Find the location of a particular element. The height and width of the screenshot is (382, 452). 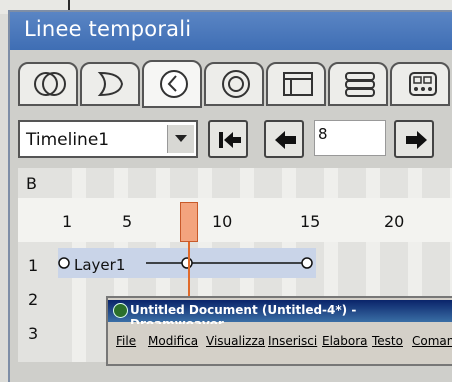

layer-name: Layer1 is located at coordinates (100, 265).